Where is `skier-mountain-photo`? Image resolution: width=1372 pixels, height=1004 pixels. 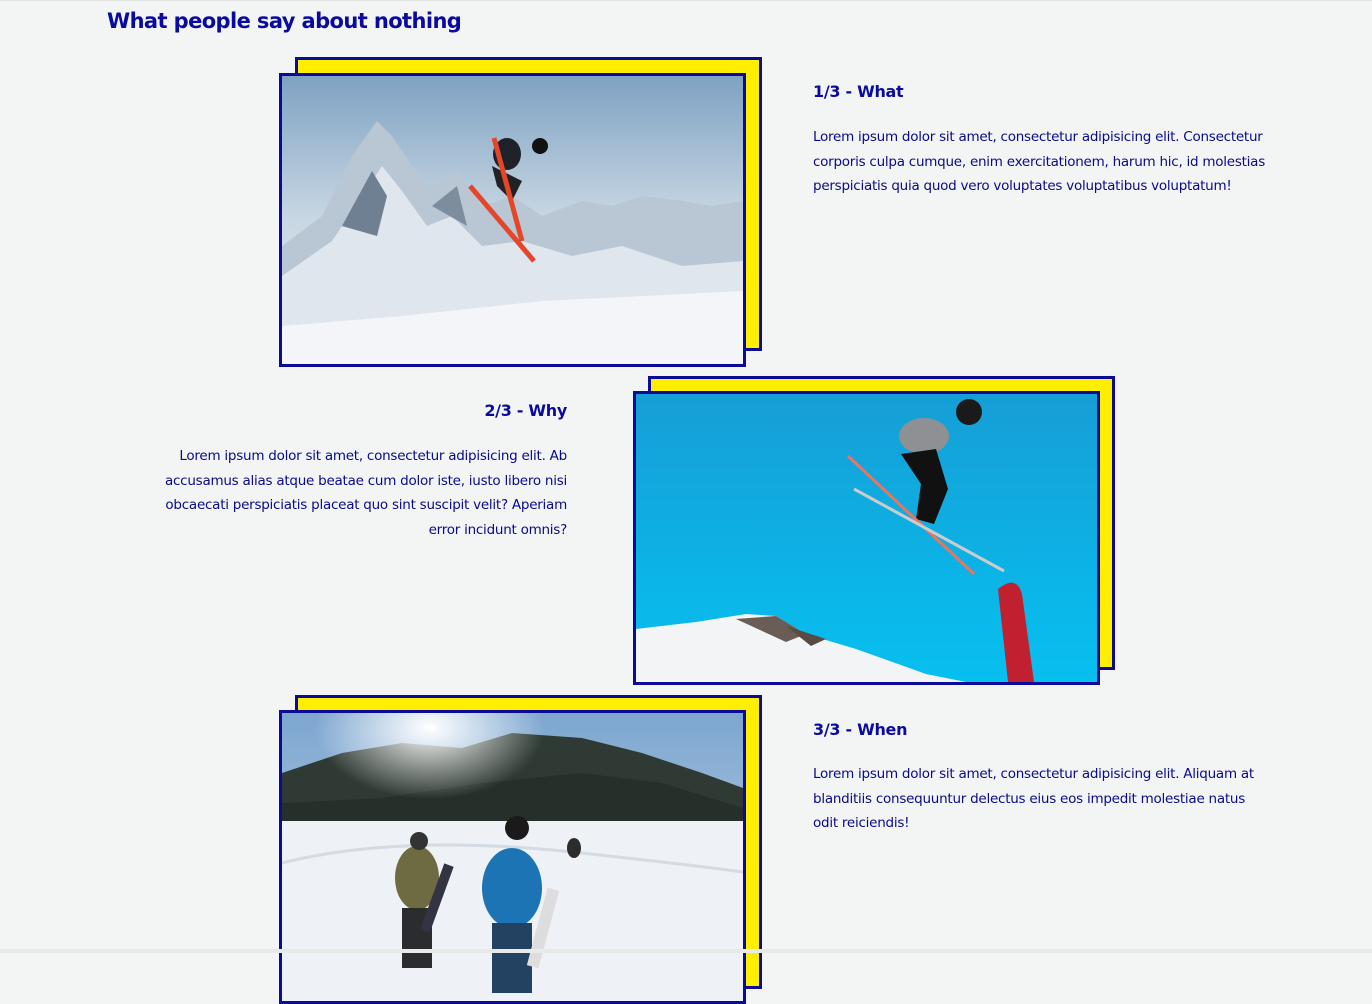
skier-mountain-photo is located at coordinates (512, 220).